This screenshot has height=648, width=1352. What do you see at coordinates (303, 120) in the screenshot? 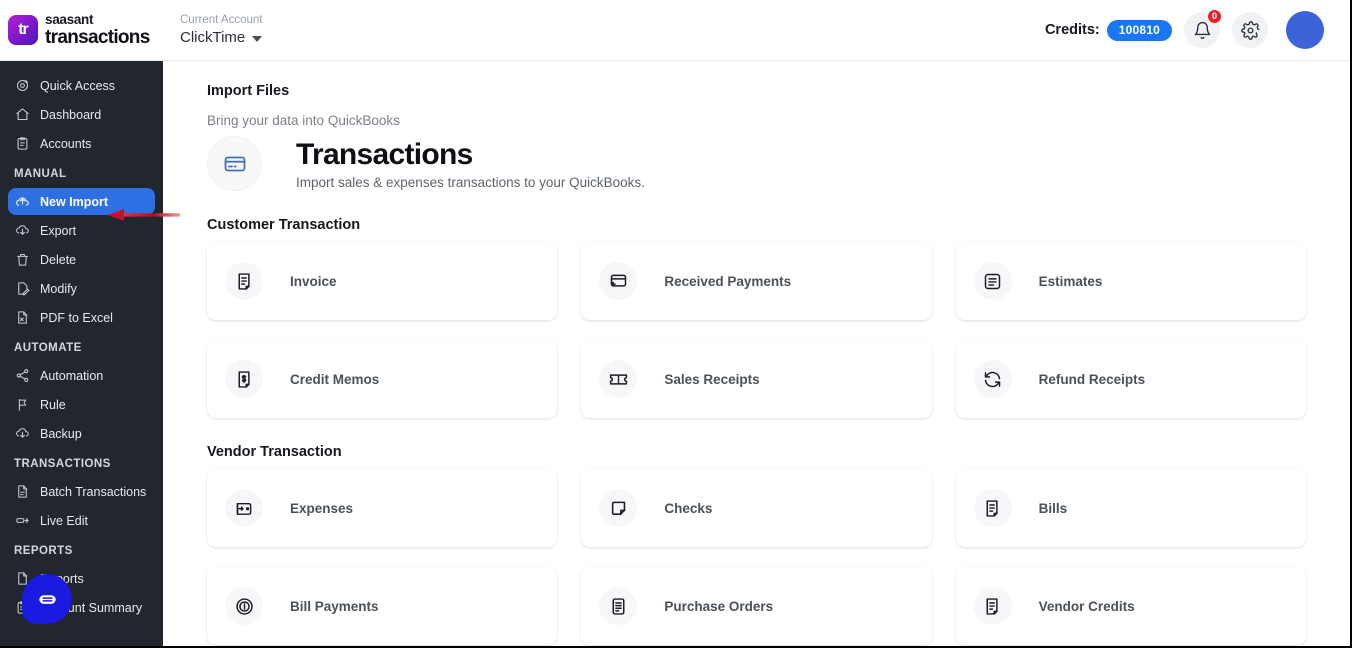
I see `page-subtitle: Bring your data into QuickBooks` at bounding box center [303, 120].